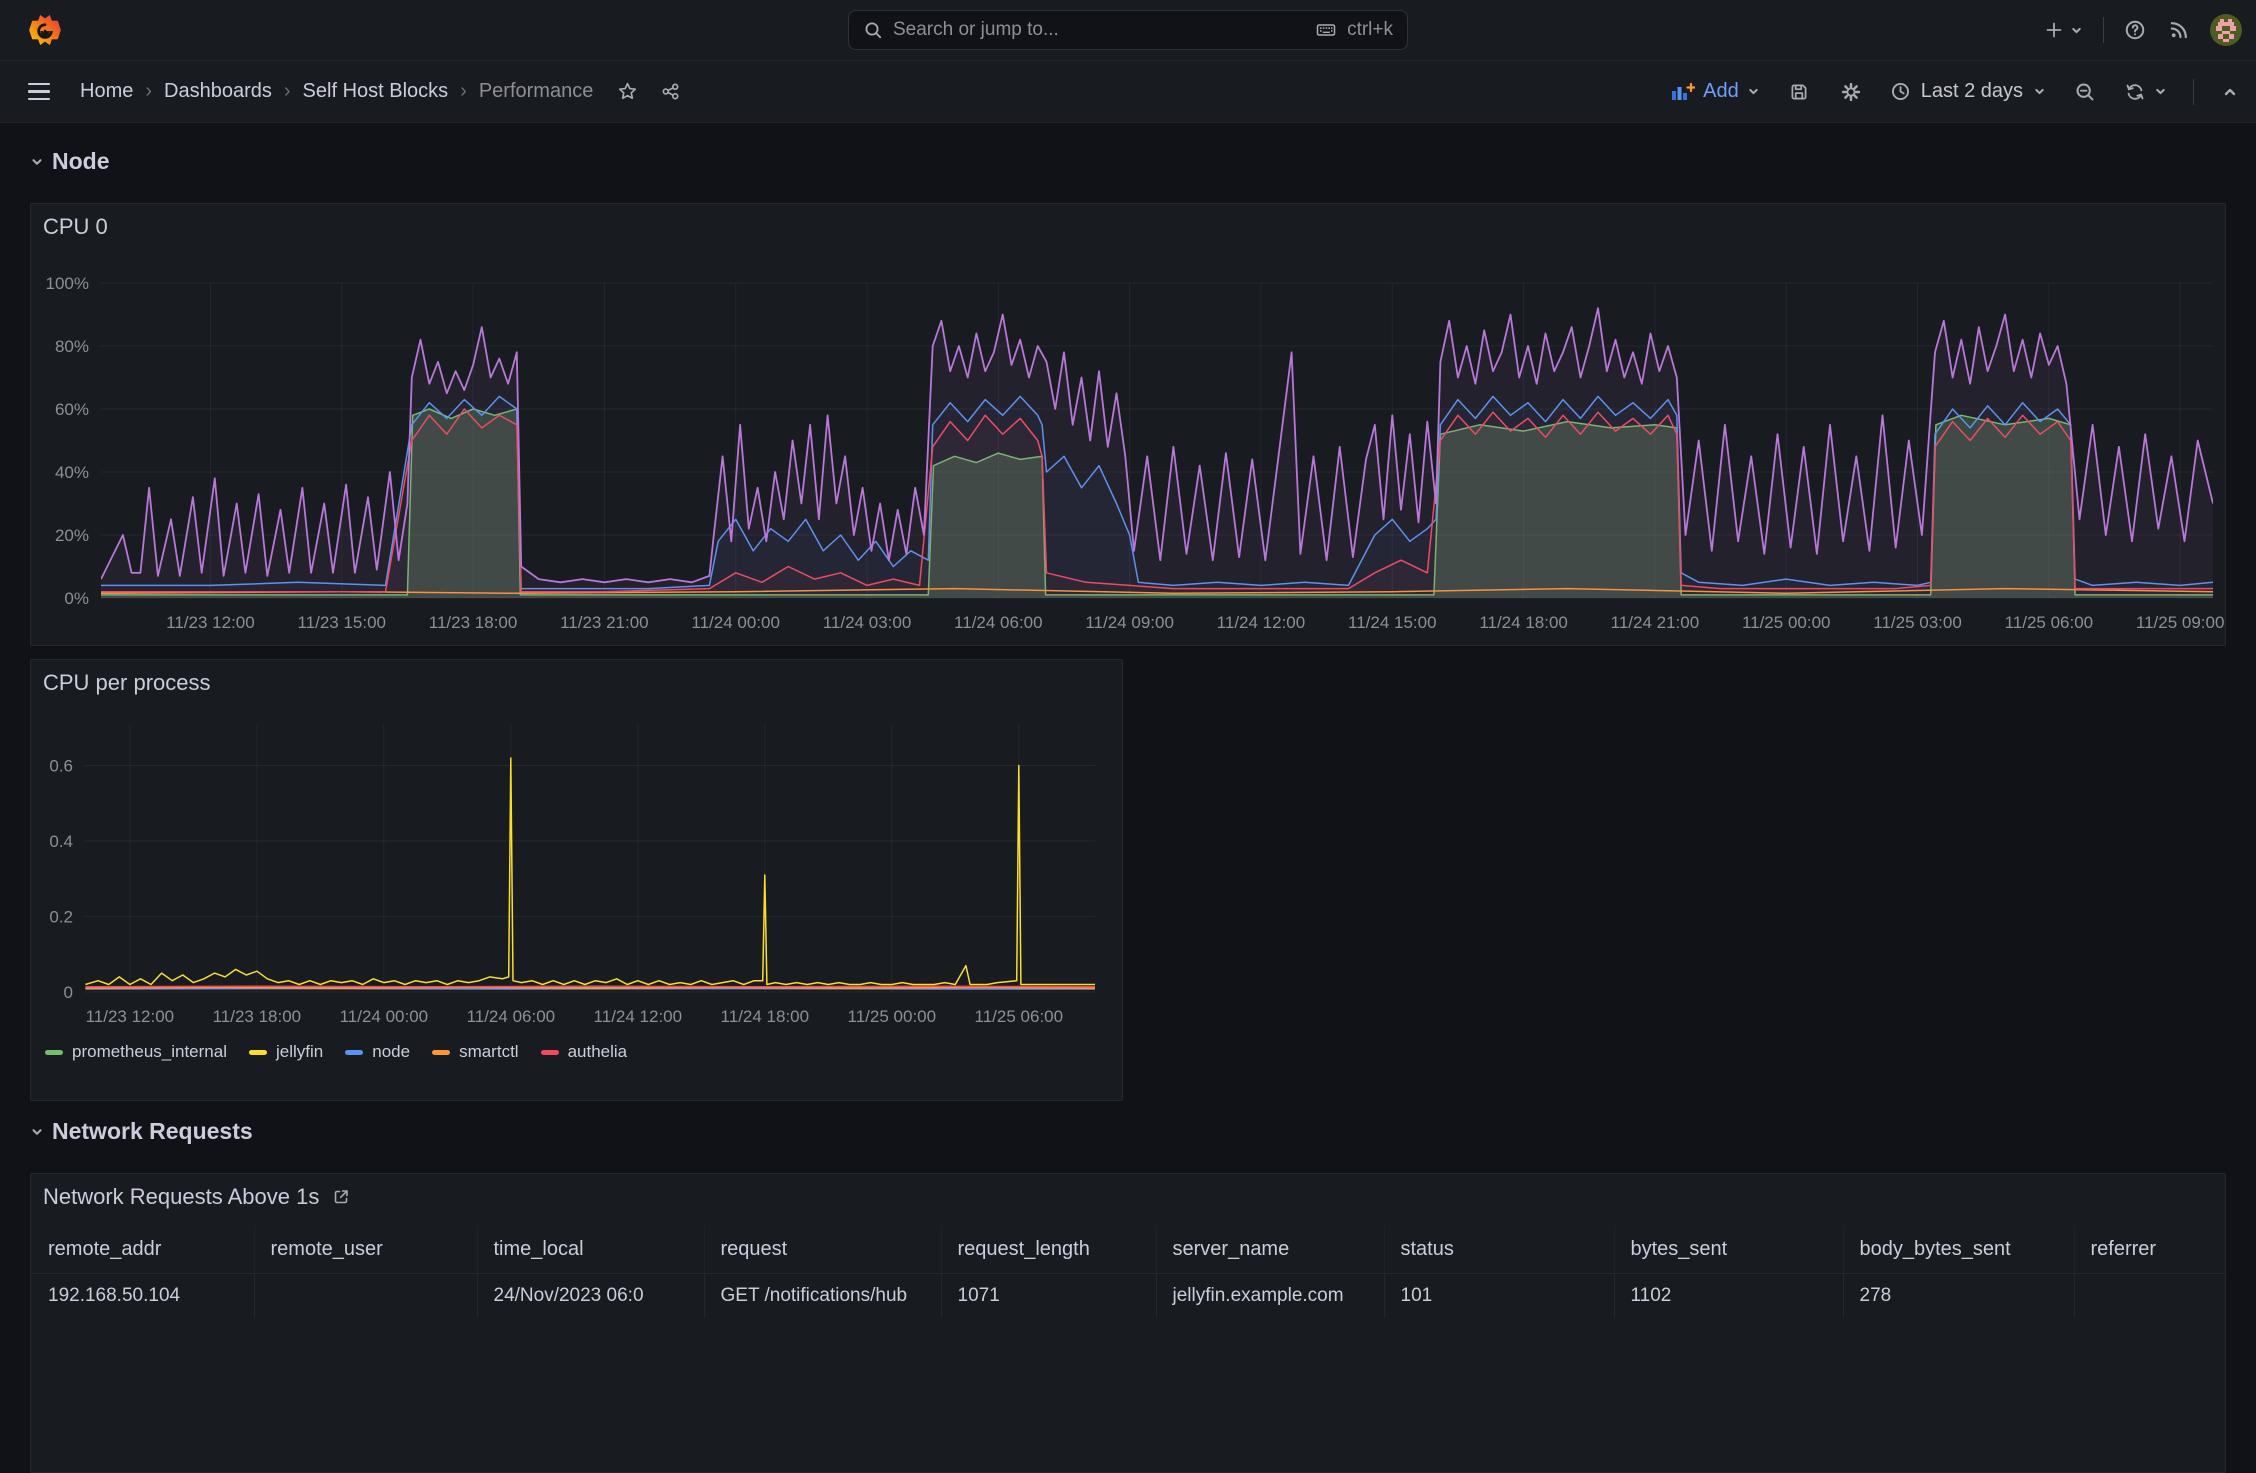 The image size is (2256, 1473). Describe the element at coordinates (72, 346) in the screenshot. I see `y-axis-label: 80%` at that location.